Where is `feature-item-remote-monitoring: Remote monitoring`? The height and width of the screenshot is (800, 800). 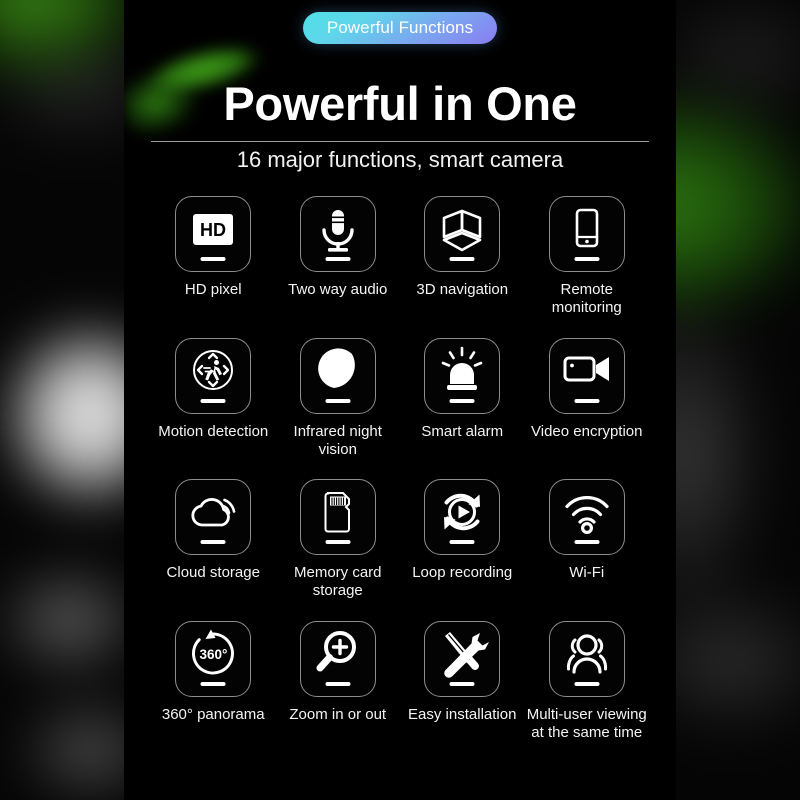
feature-item-remote-monitoring: Remote monitoring is located at coordinates (587, 257).